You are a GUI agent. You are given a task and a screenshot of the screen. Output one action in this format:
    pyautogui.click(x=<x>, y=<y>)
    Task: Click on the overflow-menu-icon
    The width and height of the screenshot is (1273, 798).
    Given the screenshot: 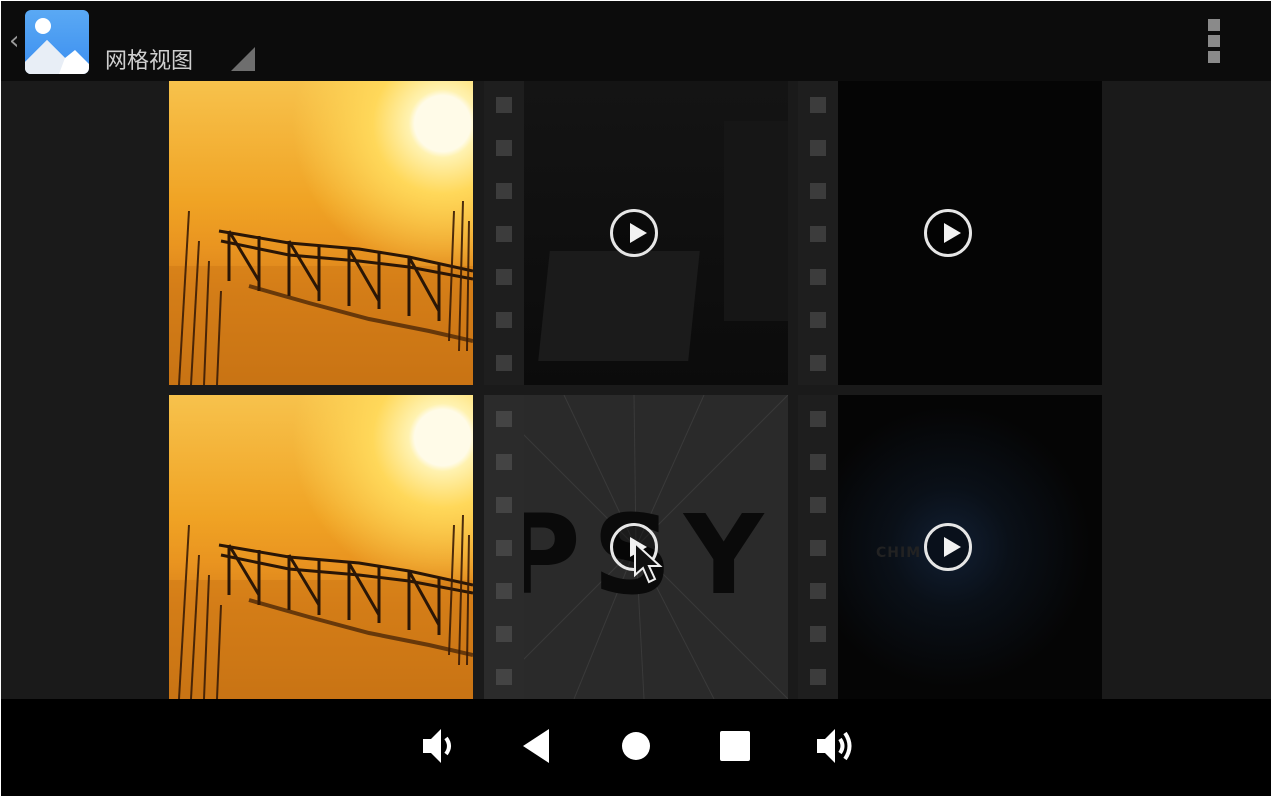 What is the action you would take?
    pyautogui.click(x=1214, y=43)
    